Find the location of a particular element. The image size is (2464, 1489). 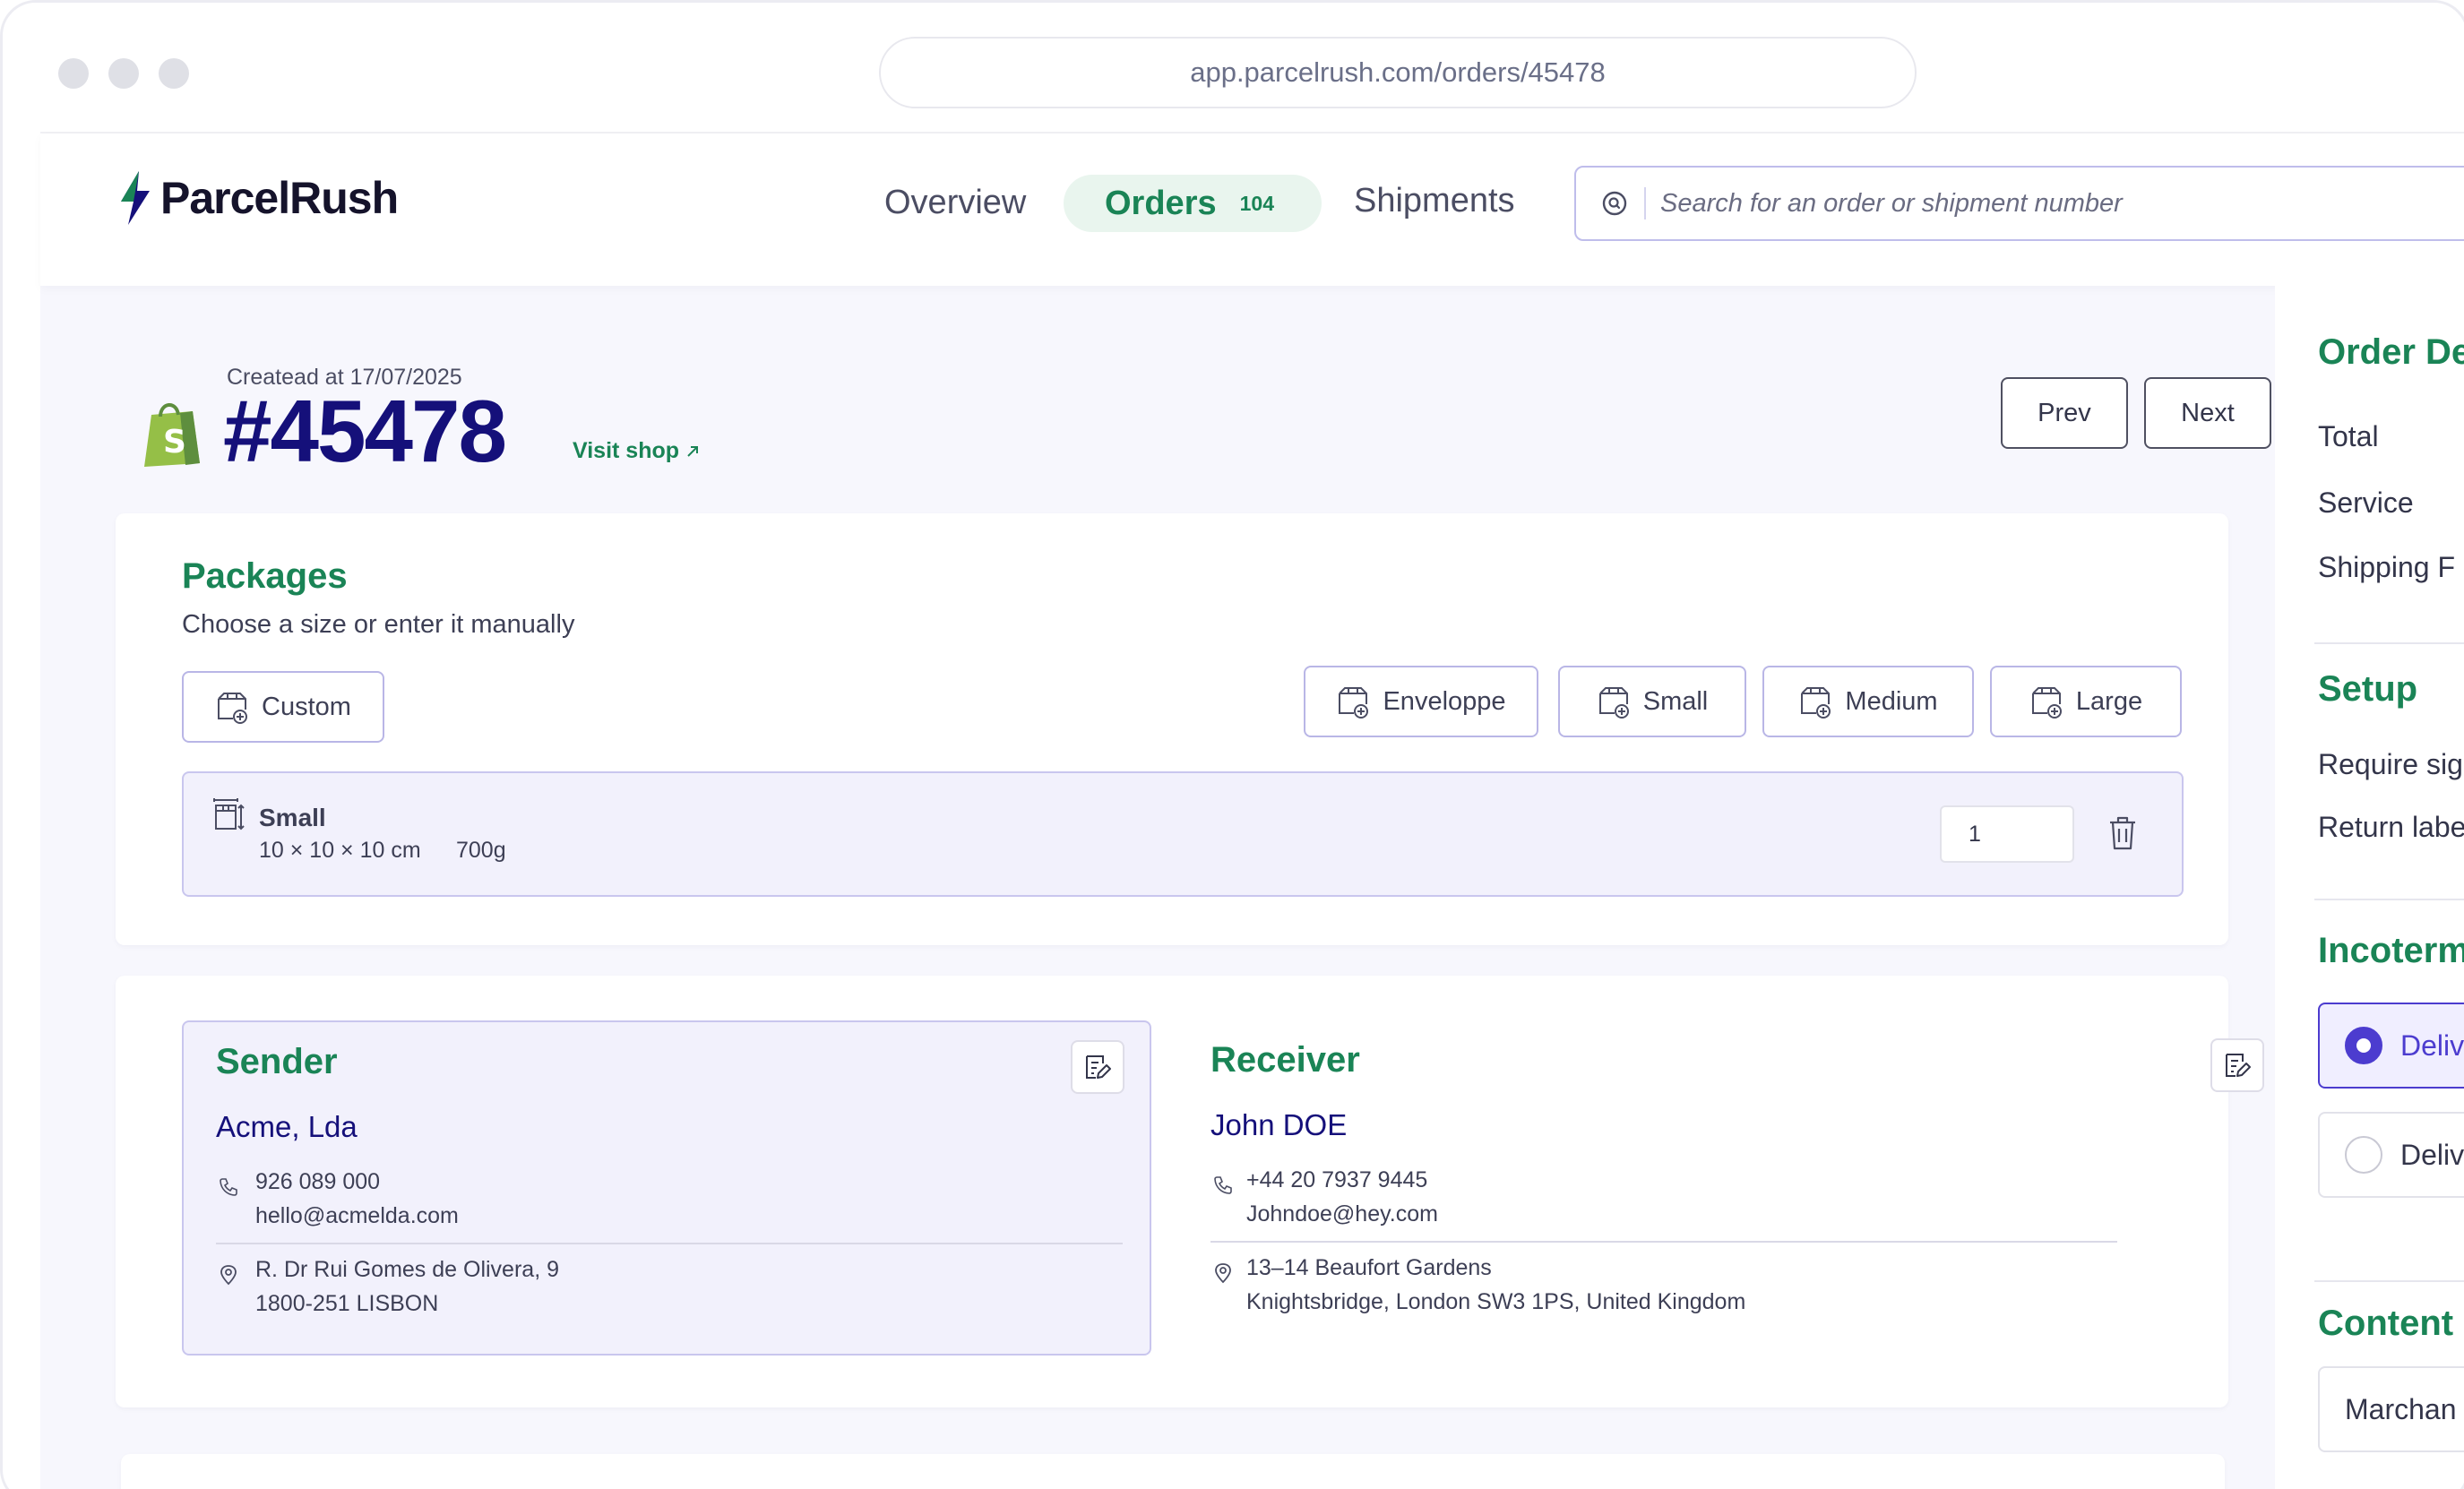

custom-size-button: Custom is located at coordinates (283, 707).